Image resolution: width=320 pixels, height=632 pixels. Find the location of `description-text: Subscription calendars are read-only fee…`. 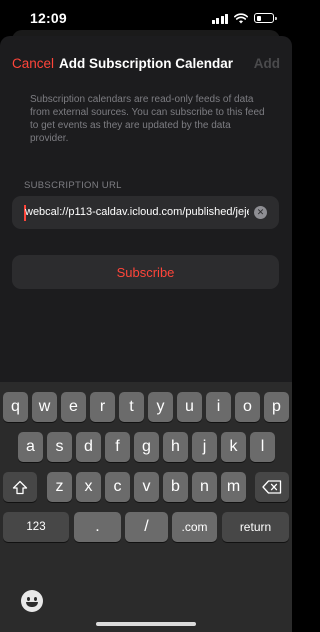

description-text: Subscription calendars are read-only fee… is located at coordinates (147, 119).